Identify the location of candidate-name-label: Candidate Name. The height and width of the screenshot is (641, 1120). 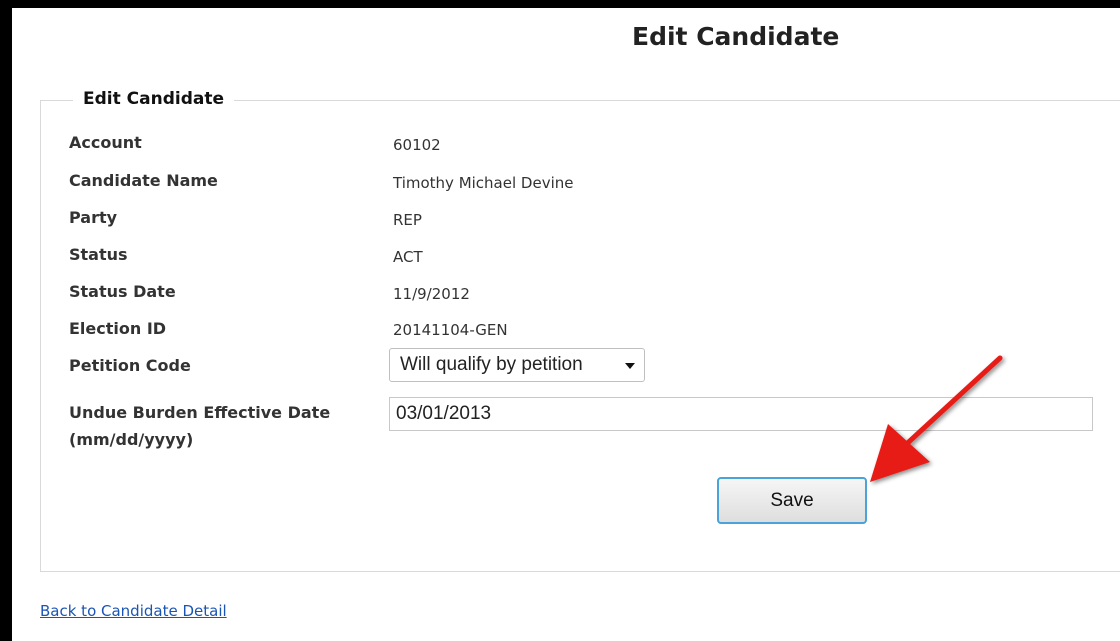
(143, 180).